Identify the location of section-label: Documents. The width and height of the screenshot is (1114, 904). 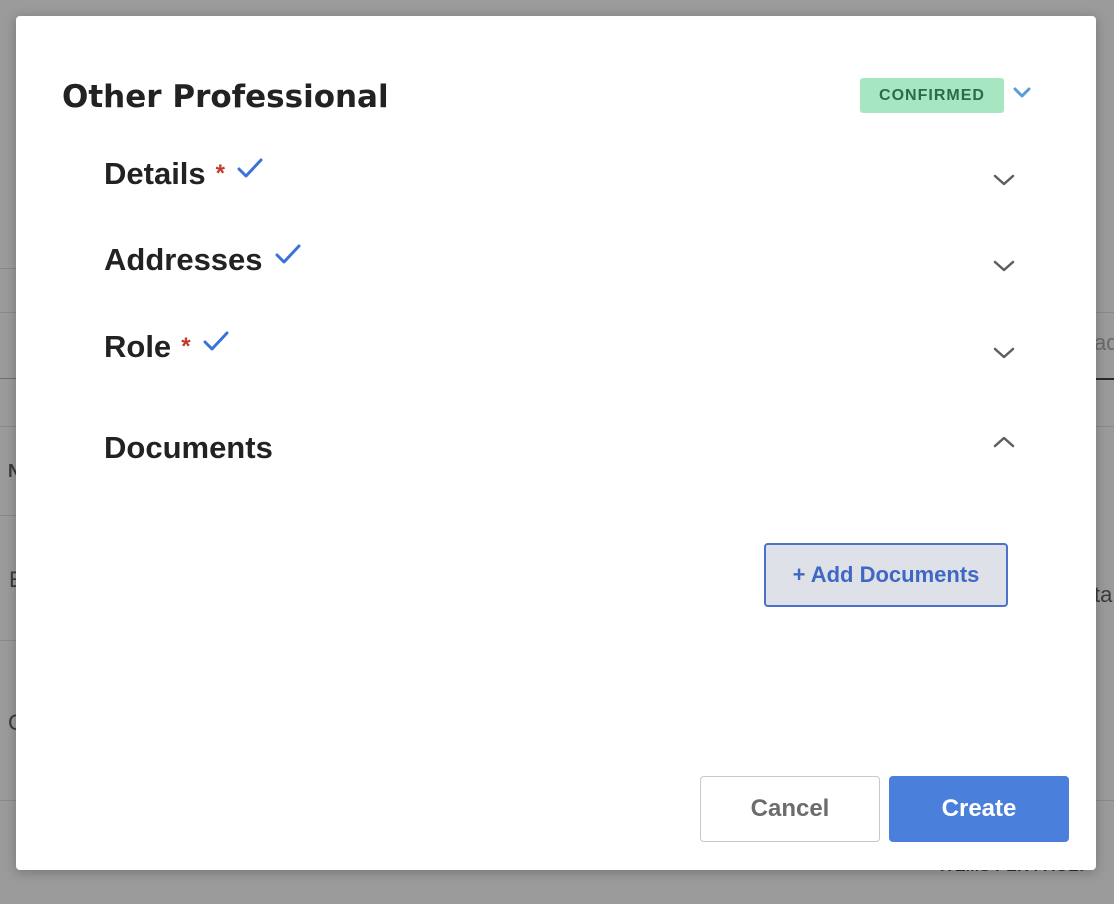
(188, 447).